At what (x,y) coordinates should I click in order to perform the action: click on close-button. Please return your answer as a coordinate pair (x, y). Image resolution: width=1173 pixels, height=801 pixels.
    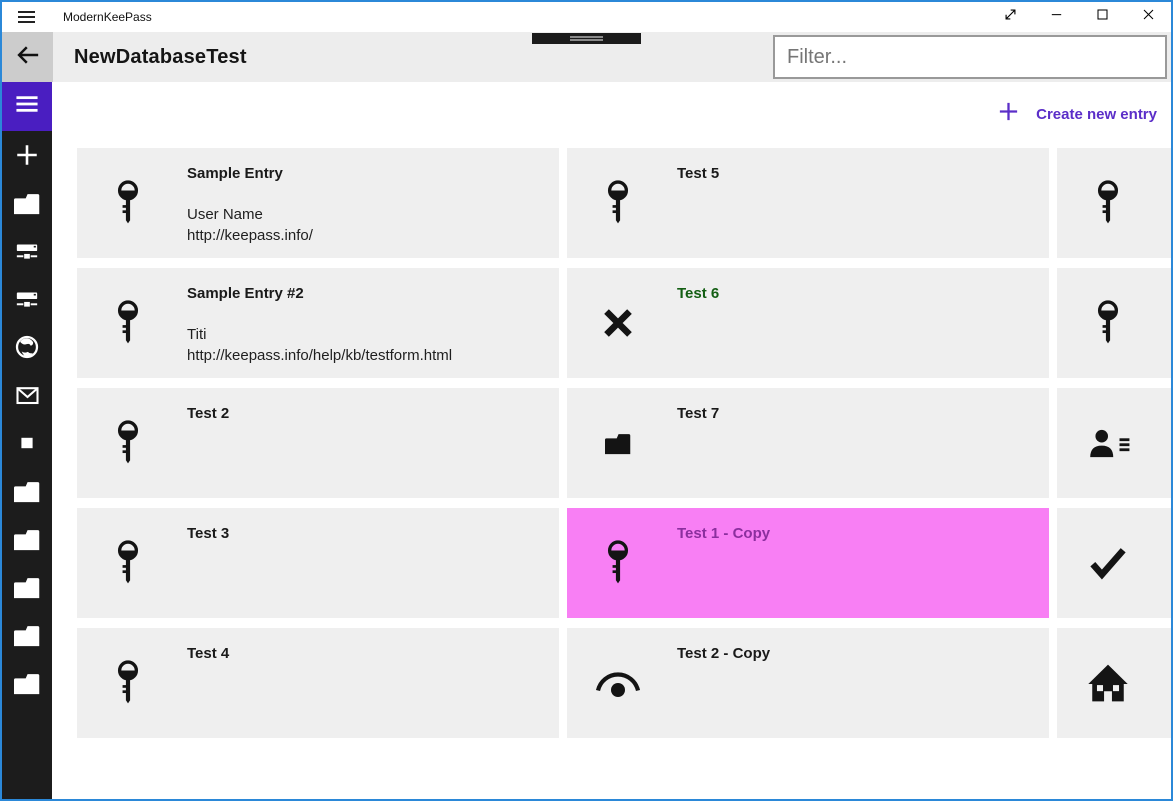
    Looking at the image, I should click on (1148, 17).